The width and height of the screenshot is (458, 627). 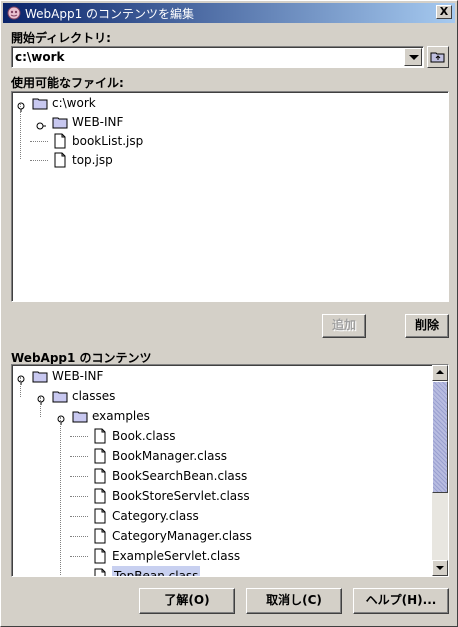 I want to click on scroll-up-icon, so click(x=440, y=373).